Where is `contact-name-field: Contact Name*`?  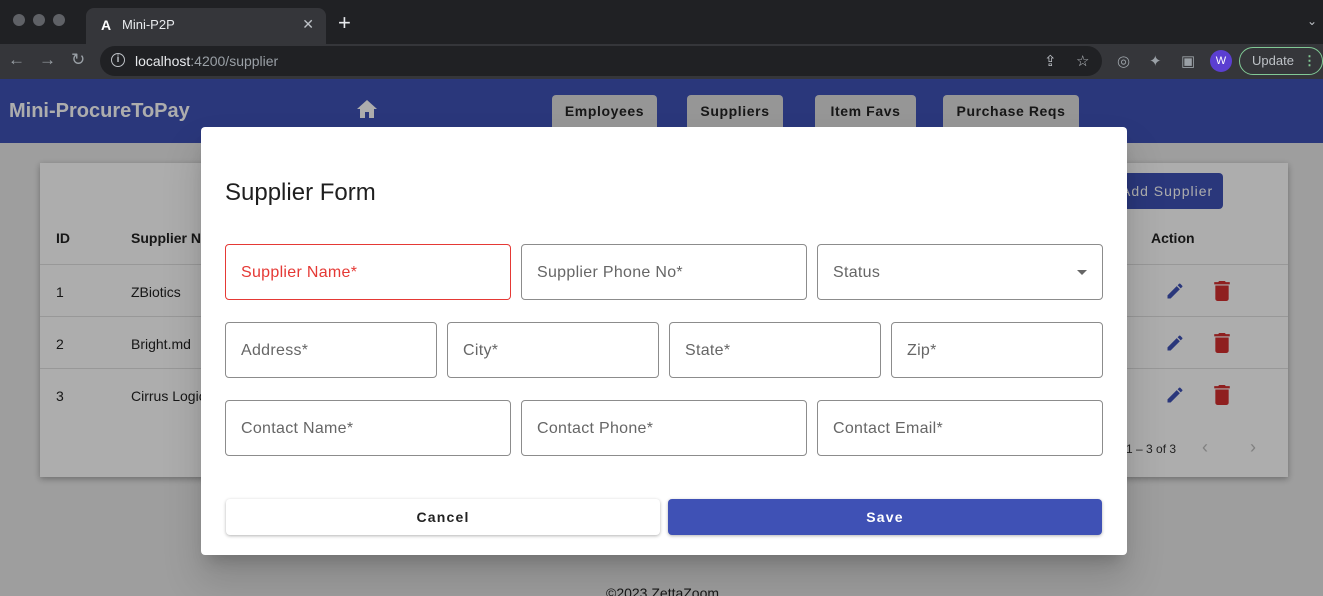 contact-name-field: Contact Name* is located at coordinates (368, 428).